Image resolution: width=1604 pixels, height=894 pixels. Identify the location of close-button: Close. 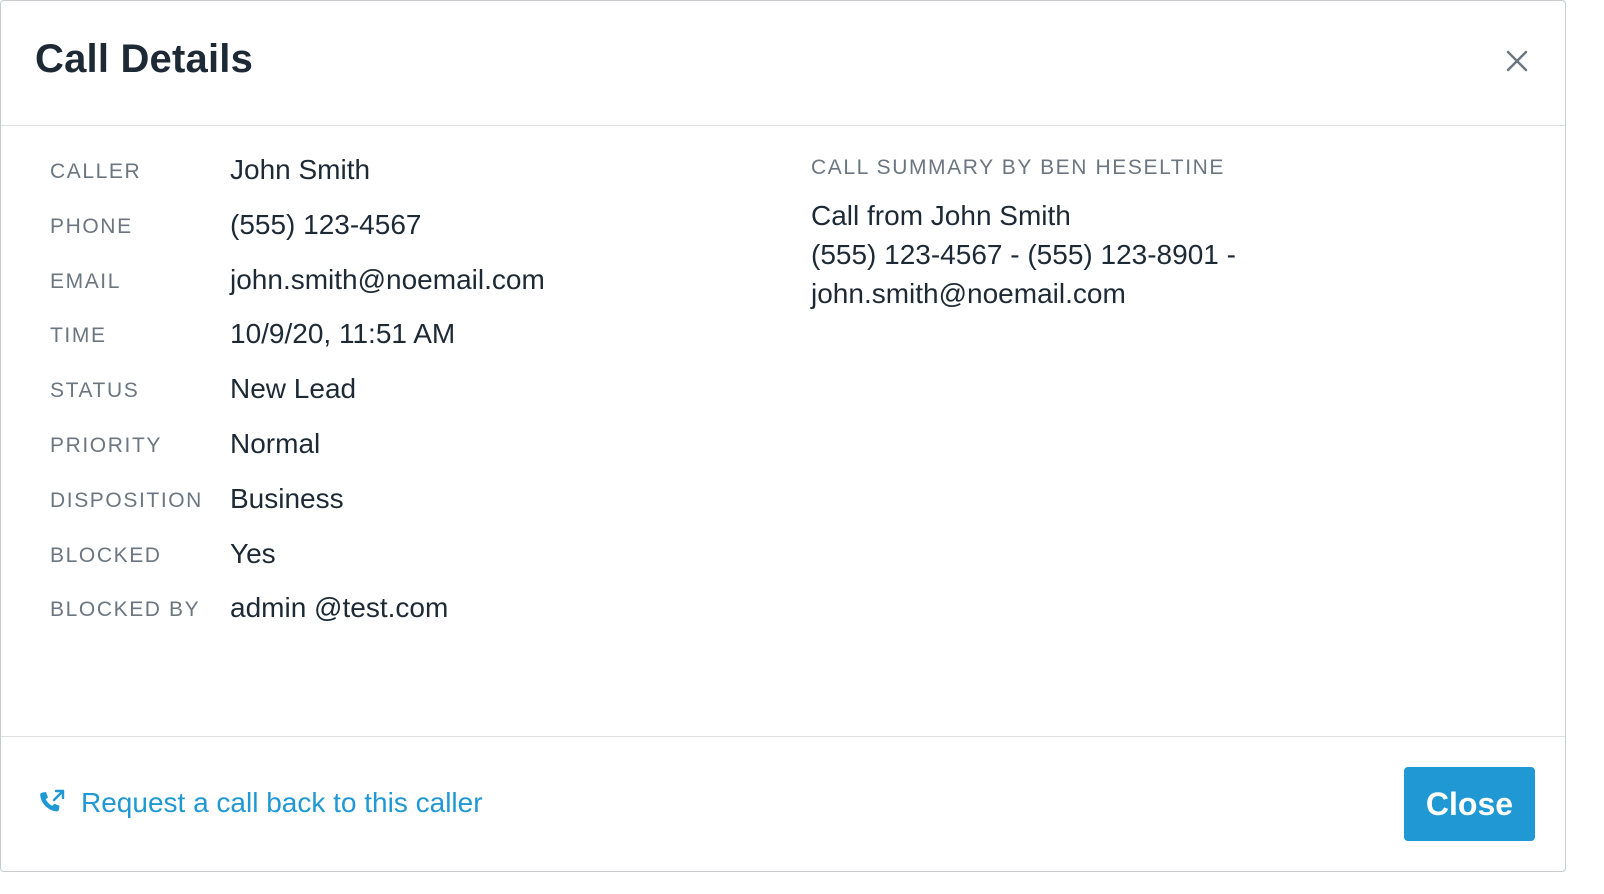
(1469, 804).